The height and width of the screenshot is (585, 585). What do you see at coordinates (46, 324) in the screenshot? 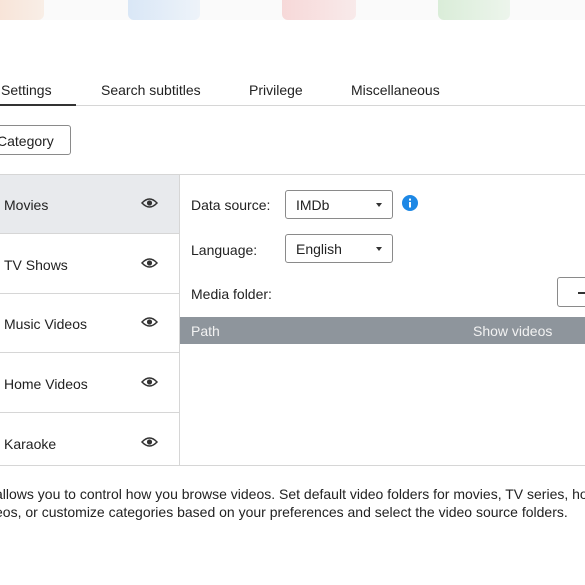
I see `category-label: Music Videos` at bounding box center [46, 324].